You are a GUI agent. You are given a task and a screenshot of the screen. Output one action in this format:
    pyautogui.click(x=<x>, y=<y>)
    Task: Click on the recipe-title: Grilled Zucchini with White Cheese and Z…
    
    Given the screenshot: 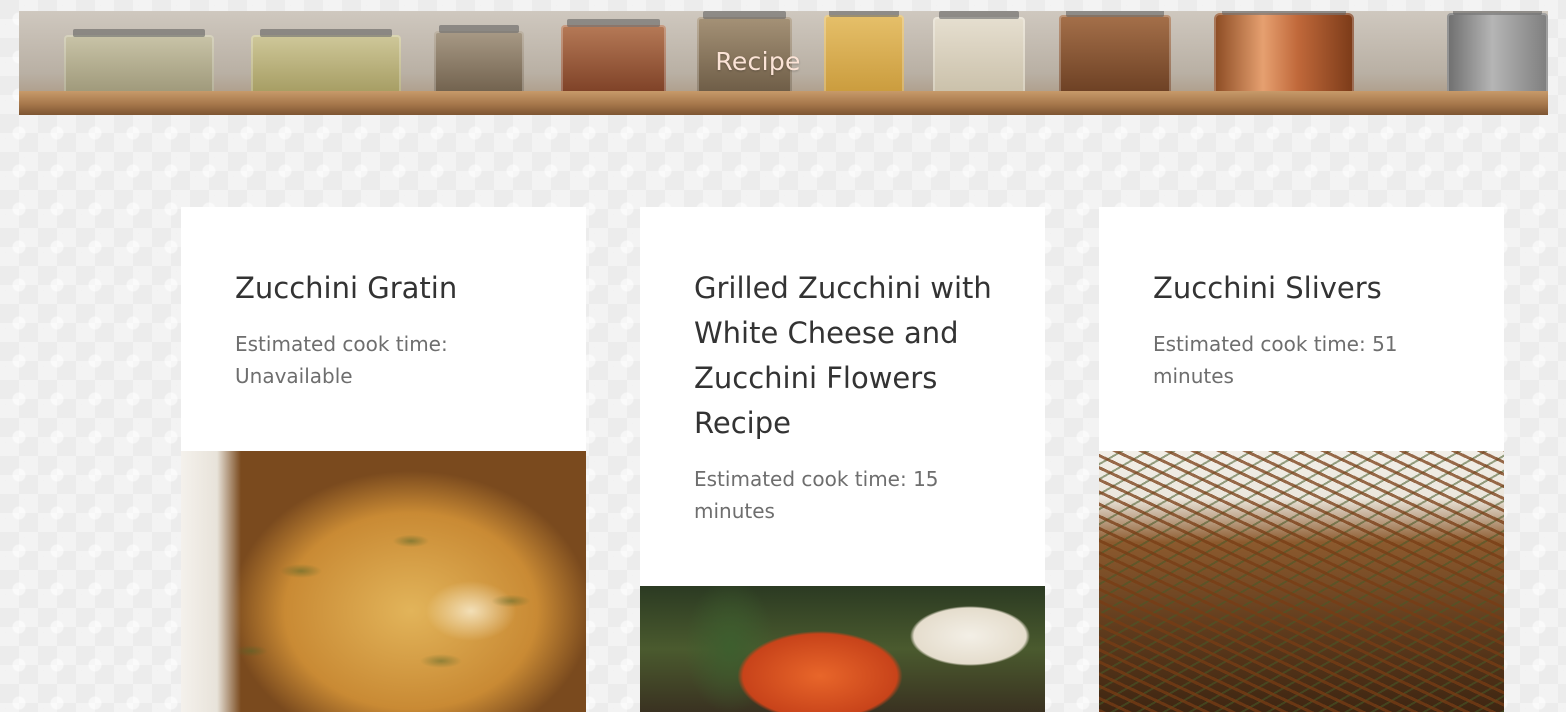 What is the action you would take?
    pyautogui.click(x=854, y=356)
    